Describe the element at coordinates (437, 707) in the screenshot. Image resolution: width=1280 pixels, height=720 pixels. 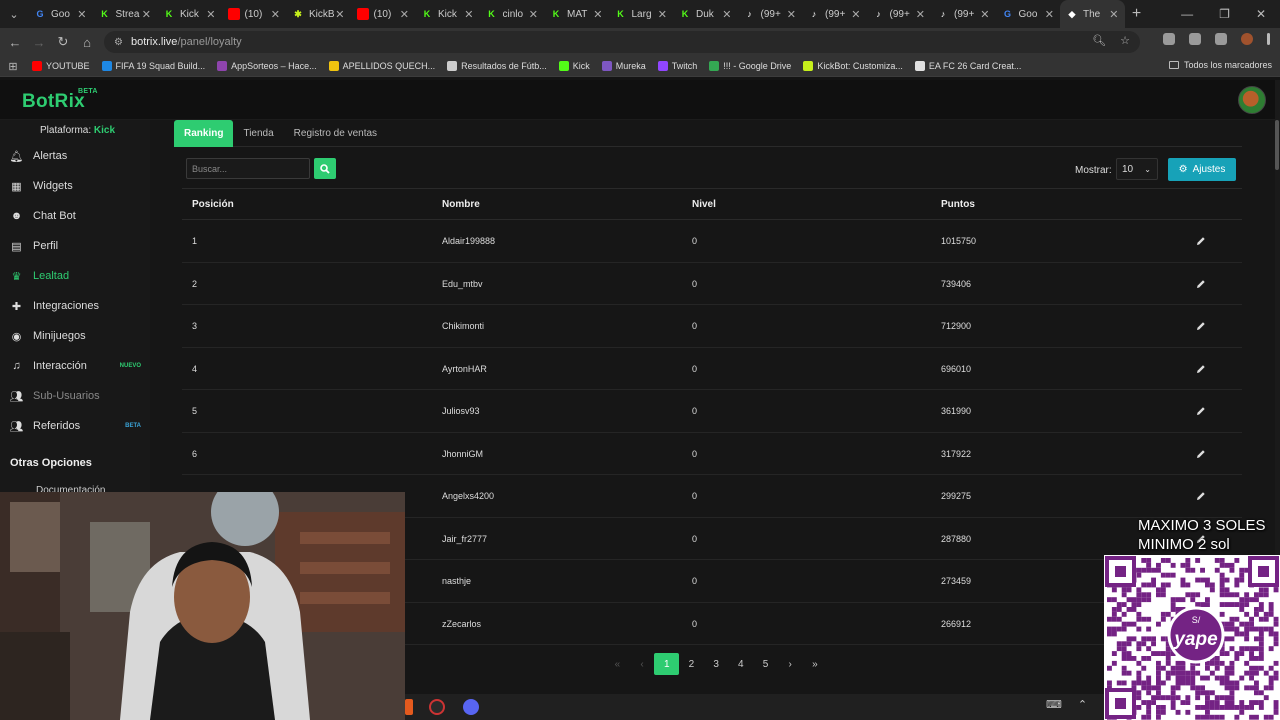
I see `obs-icon` at that location.